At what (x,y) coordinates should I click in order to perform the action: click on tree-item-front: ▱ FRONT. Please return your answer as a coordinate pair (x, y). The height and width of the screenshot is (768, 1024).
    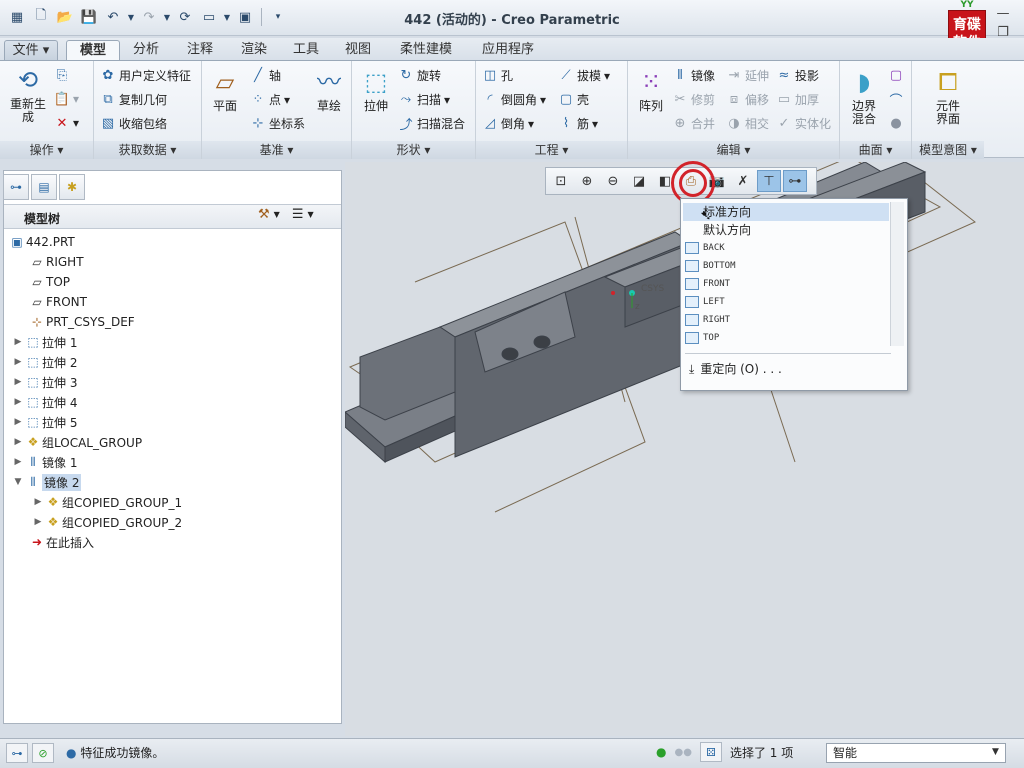
    Looking at the image, I should click on (57, 302).